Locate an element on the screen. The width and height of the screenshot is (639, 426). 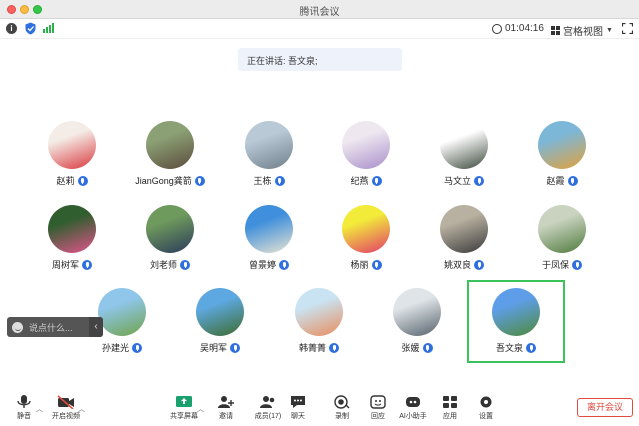
meeting-duration: 01:04:16 is located at coordinates (524, 28).